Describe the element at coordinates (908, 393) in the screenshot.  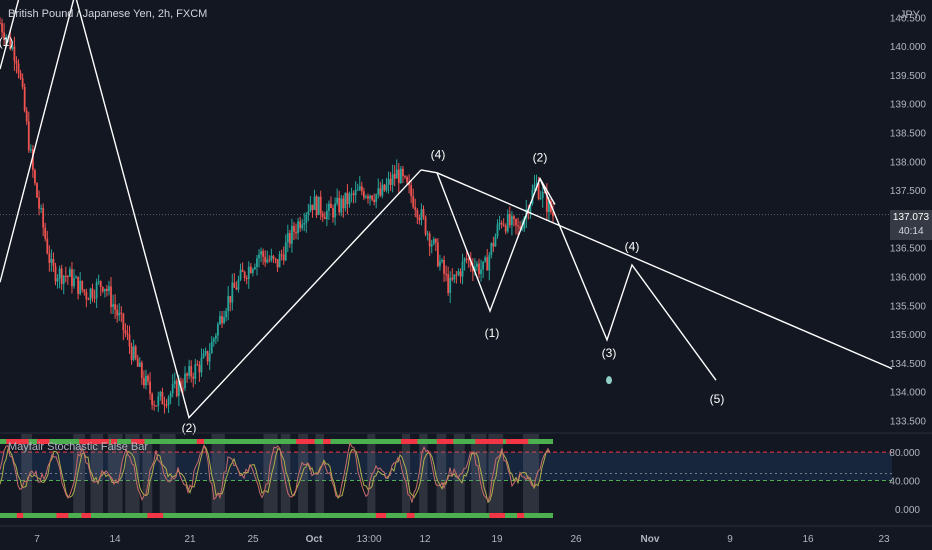
I see `price-tick-label: 134.000` at that location.